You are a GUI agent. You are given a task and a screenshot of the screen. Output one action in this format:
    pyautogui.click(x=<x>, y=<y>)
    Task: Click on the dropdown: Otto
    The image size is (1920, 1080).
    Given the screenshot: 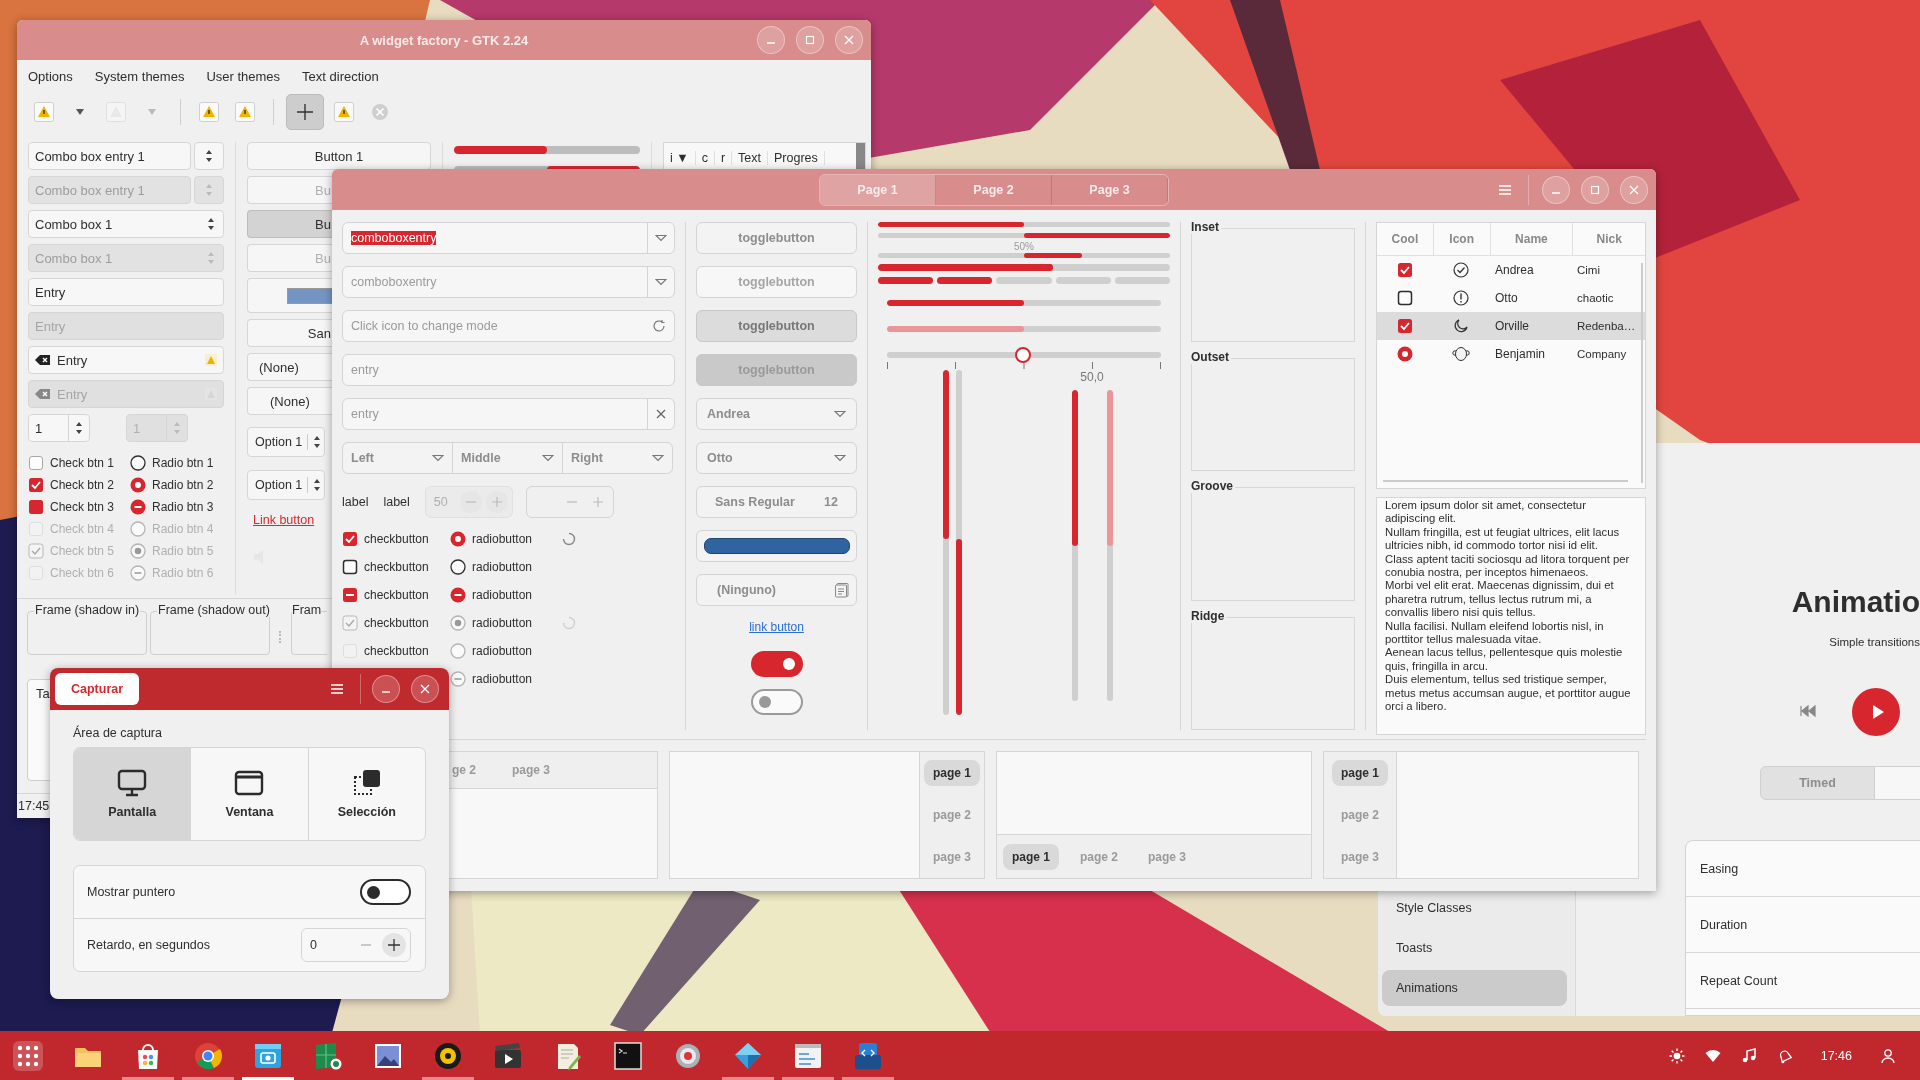 What is the action you would take?
    pyautogui.click(x=776, y=458)
    